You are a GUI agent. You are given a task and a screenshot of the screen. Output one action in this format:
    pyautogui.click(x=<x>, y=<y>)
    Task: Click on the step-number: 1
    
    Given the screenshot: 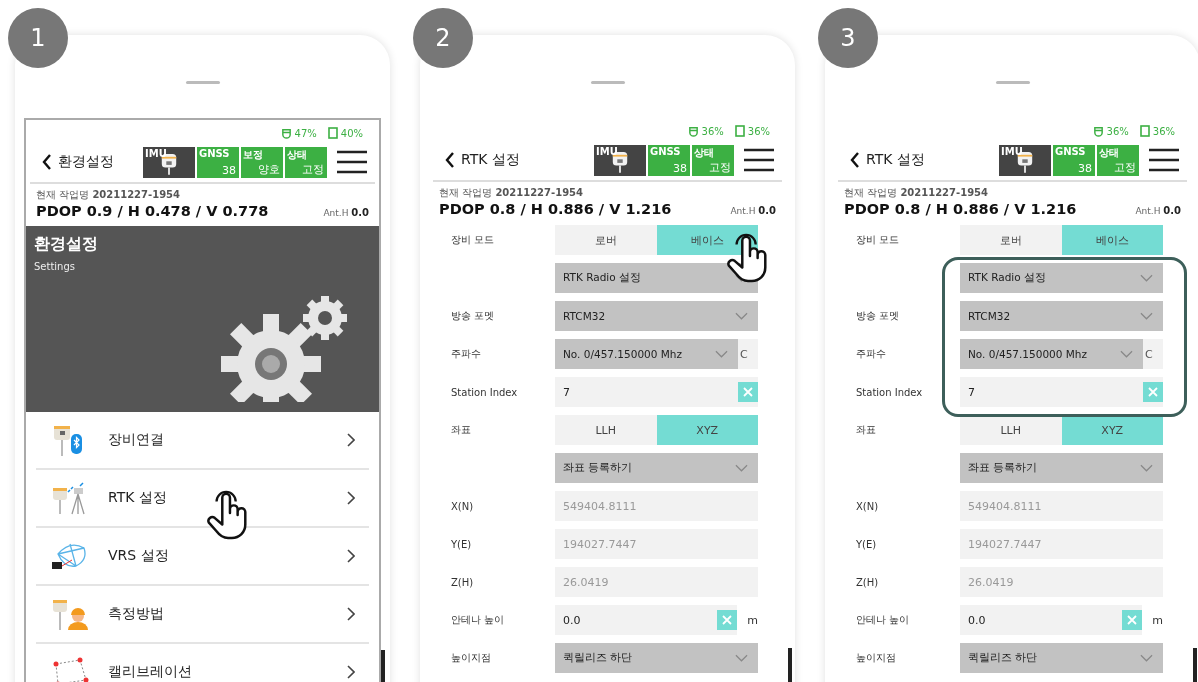 What is the action you would take?
    pyautogui.click(x=38, y=38)
    